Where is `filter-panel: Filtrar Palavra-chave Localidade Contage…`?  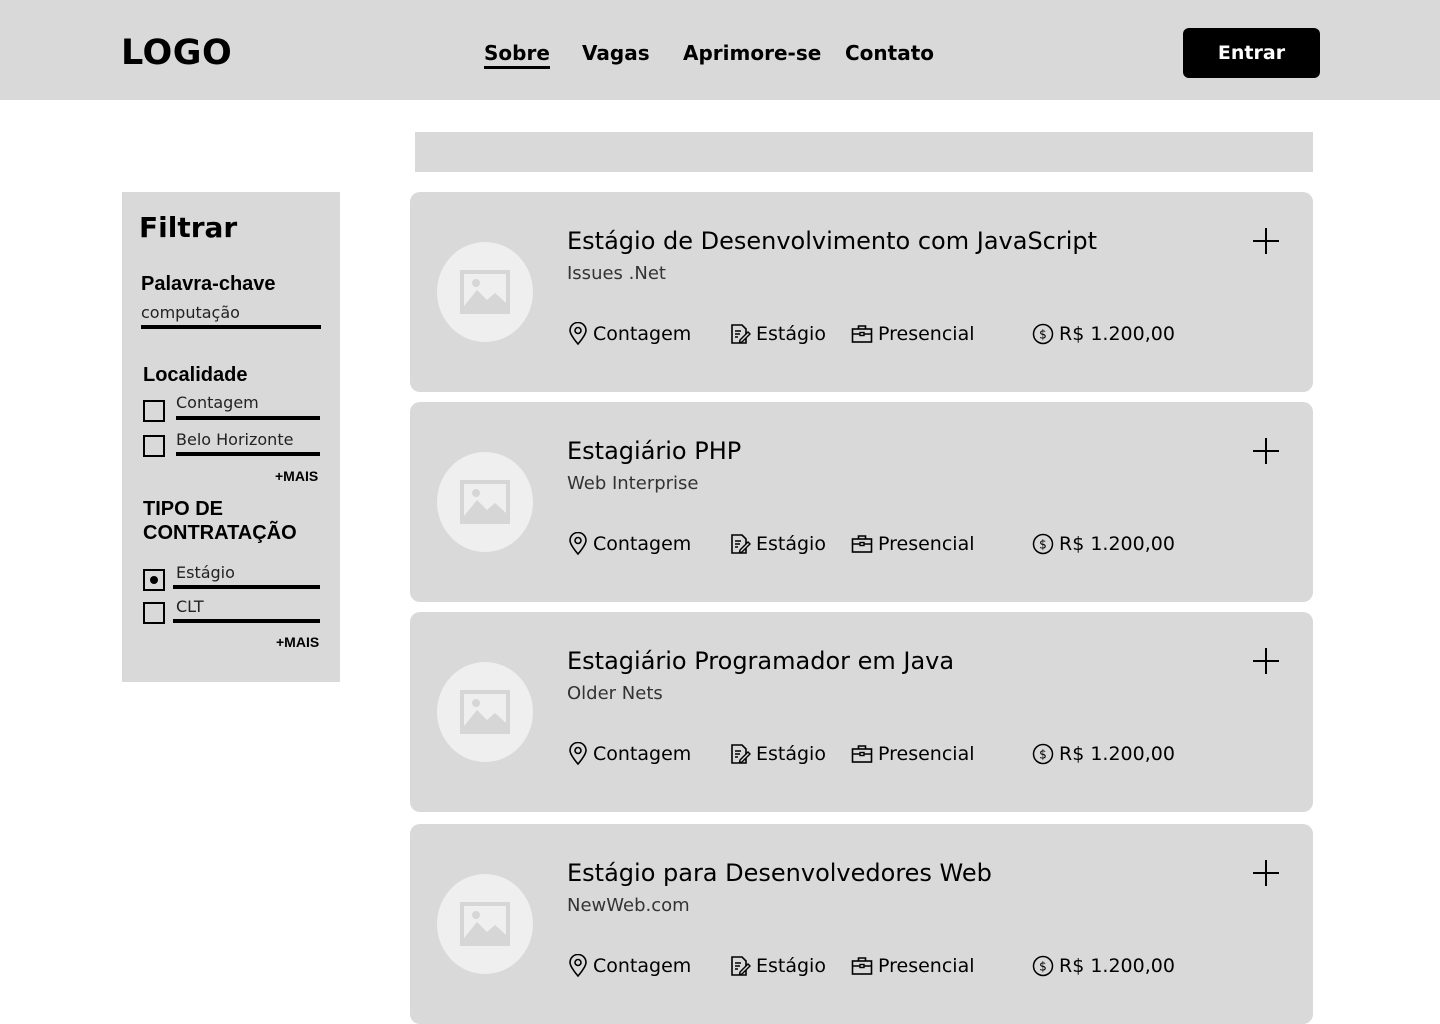 filter-panel: Filtrar Palavra-chave Localidade Contage… is located at coordinates (231, 437).